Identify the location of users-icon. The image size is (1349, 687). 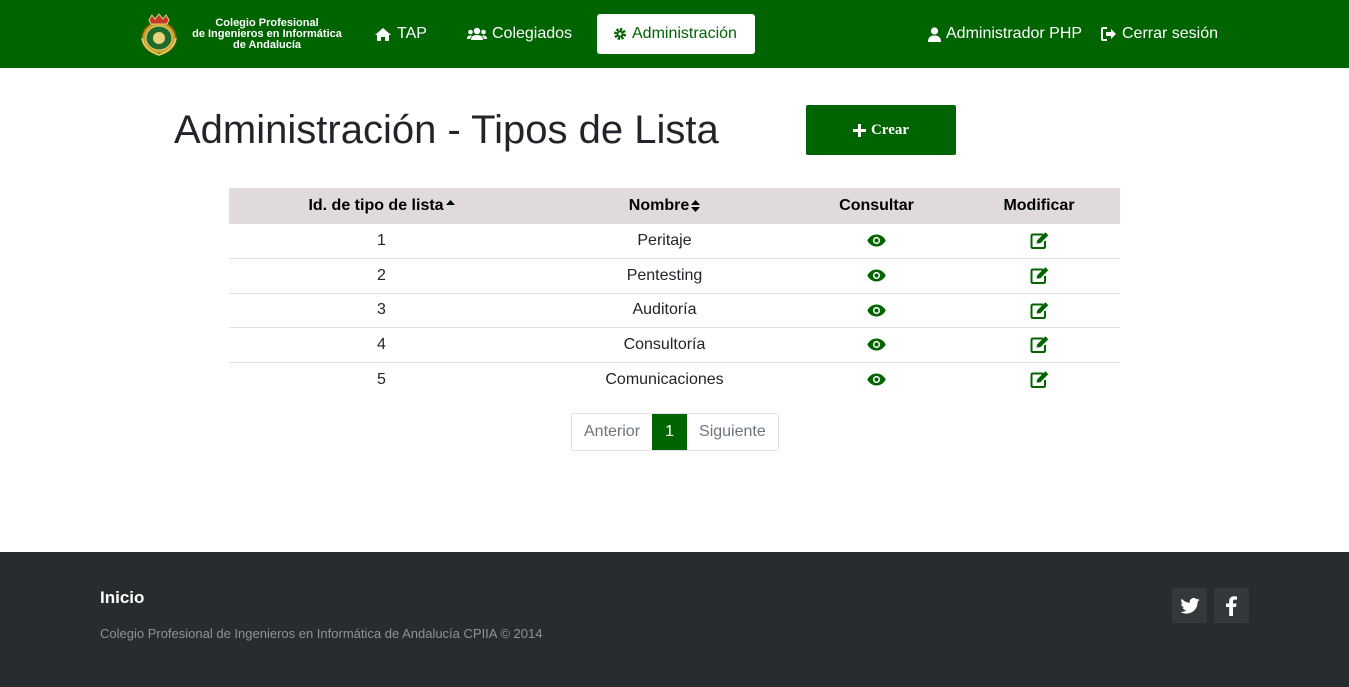
(477, 33).